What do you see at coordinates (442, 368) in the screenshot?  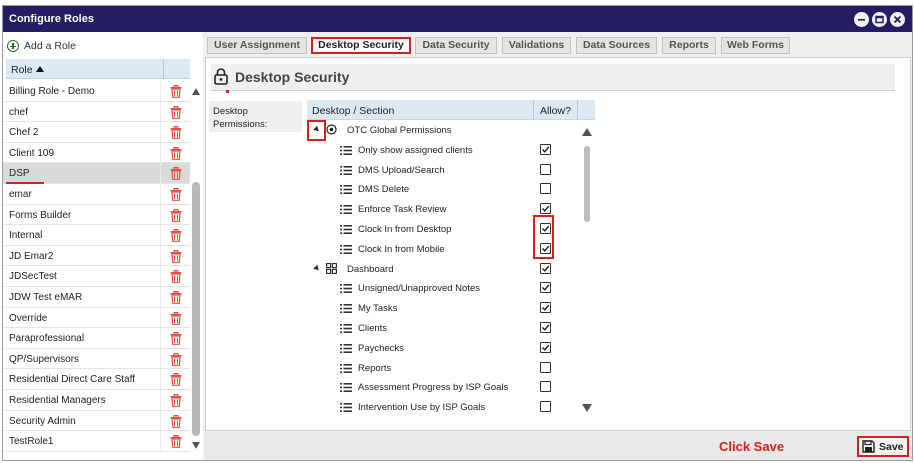 I see `tree-item-row: Reports` at bounding box center [442, 368].